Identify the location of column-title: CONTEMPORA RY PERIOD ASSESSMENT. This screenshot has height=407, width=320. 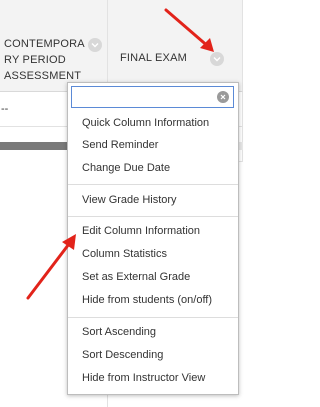
(44, 60).